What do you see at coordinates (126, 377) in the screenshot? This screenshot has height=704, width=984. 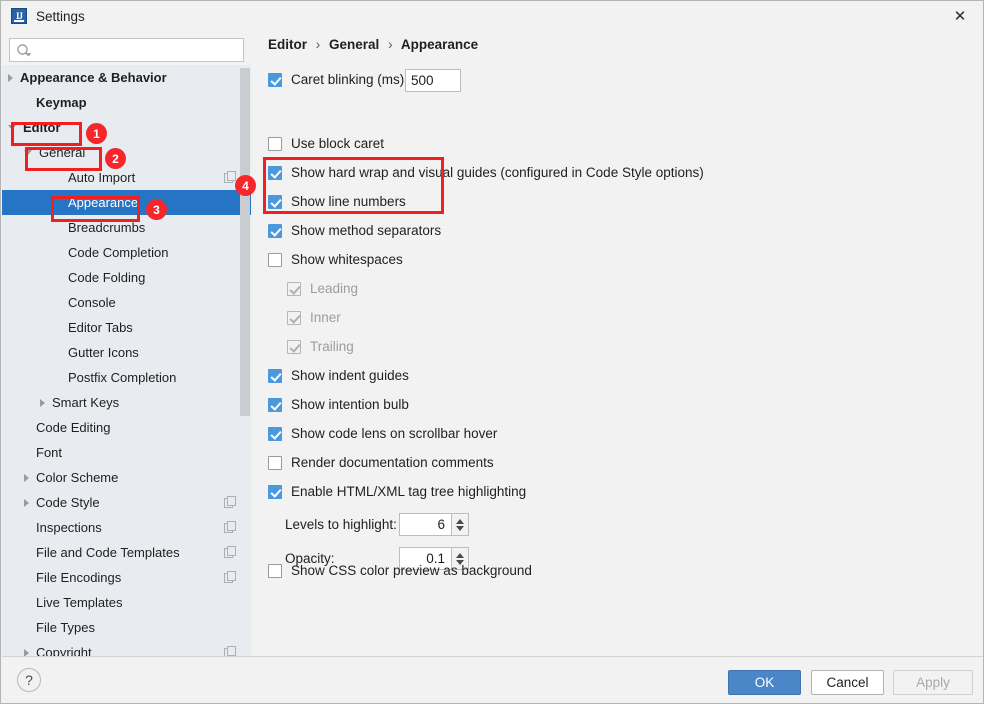 I see `sidebar-item-postfix-completion: Postfix Completion` at bounding box center [126, 377].